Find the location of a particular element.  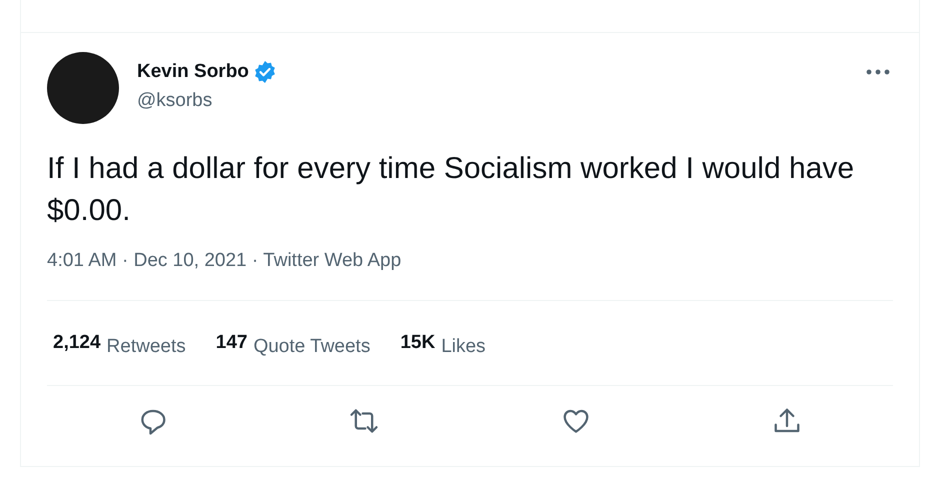

more-options-icon is located at coordinates (878, 72).